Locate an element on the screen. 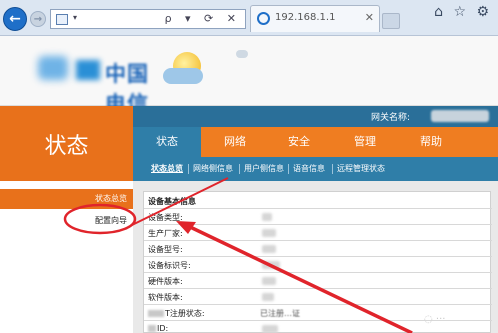 This screenshot has height=333, width=498. table-row: 软件版本: is located at coordinates (318, 296).